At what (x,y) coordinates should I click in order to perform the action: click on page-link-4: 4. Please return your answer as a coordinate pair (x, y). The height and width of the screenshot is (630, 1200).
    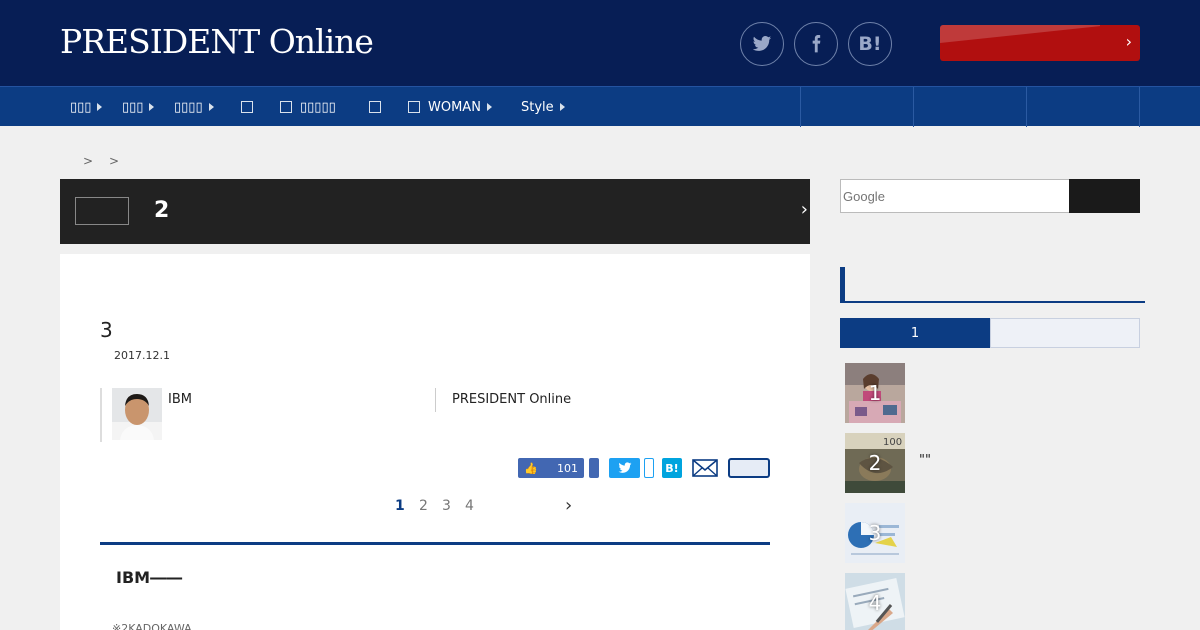
    Looking at the image, I should click on (469, 506).